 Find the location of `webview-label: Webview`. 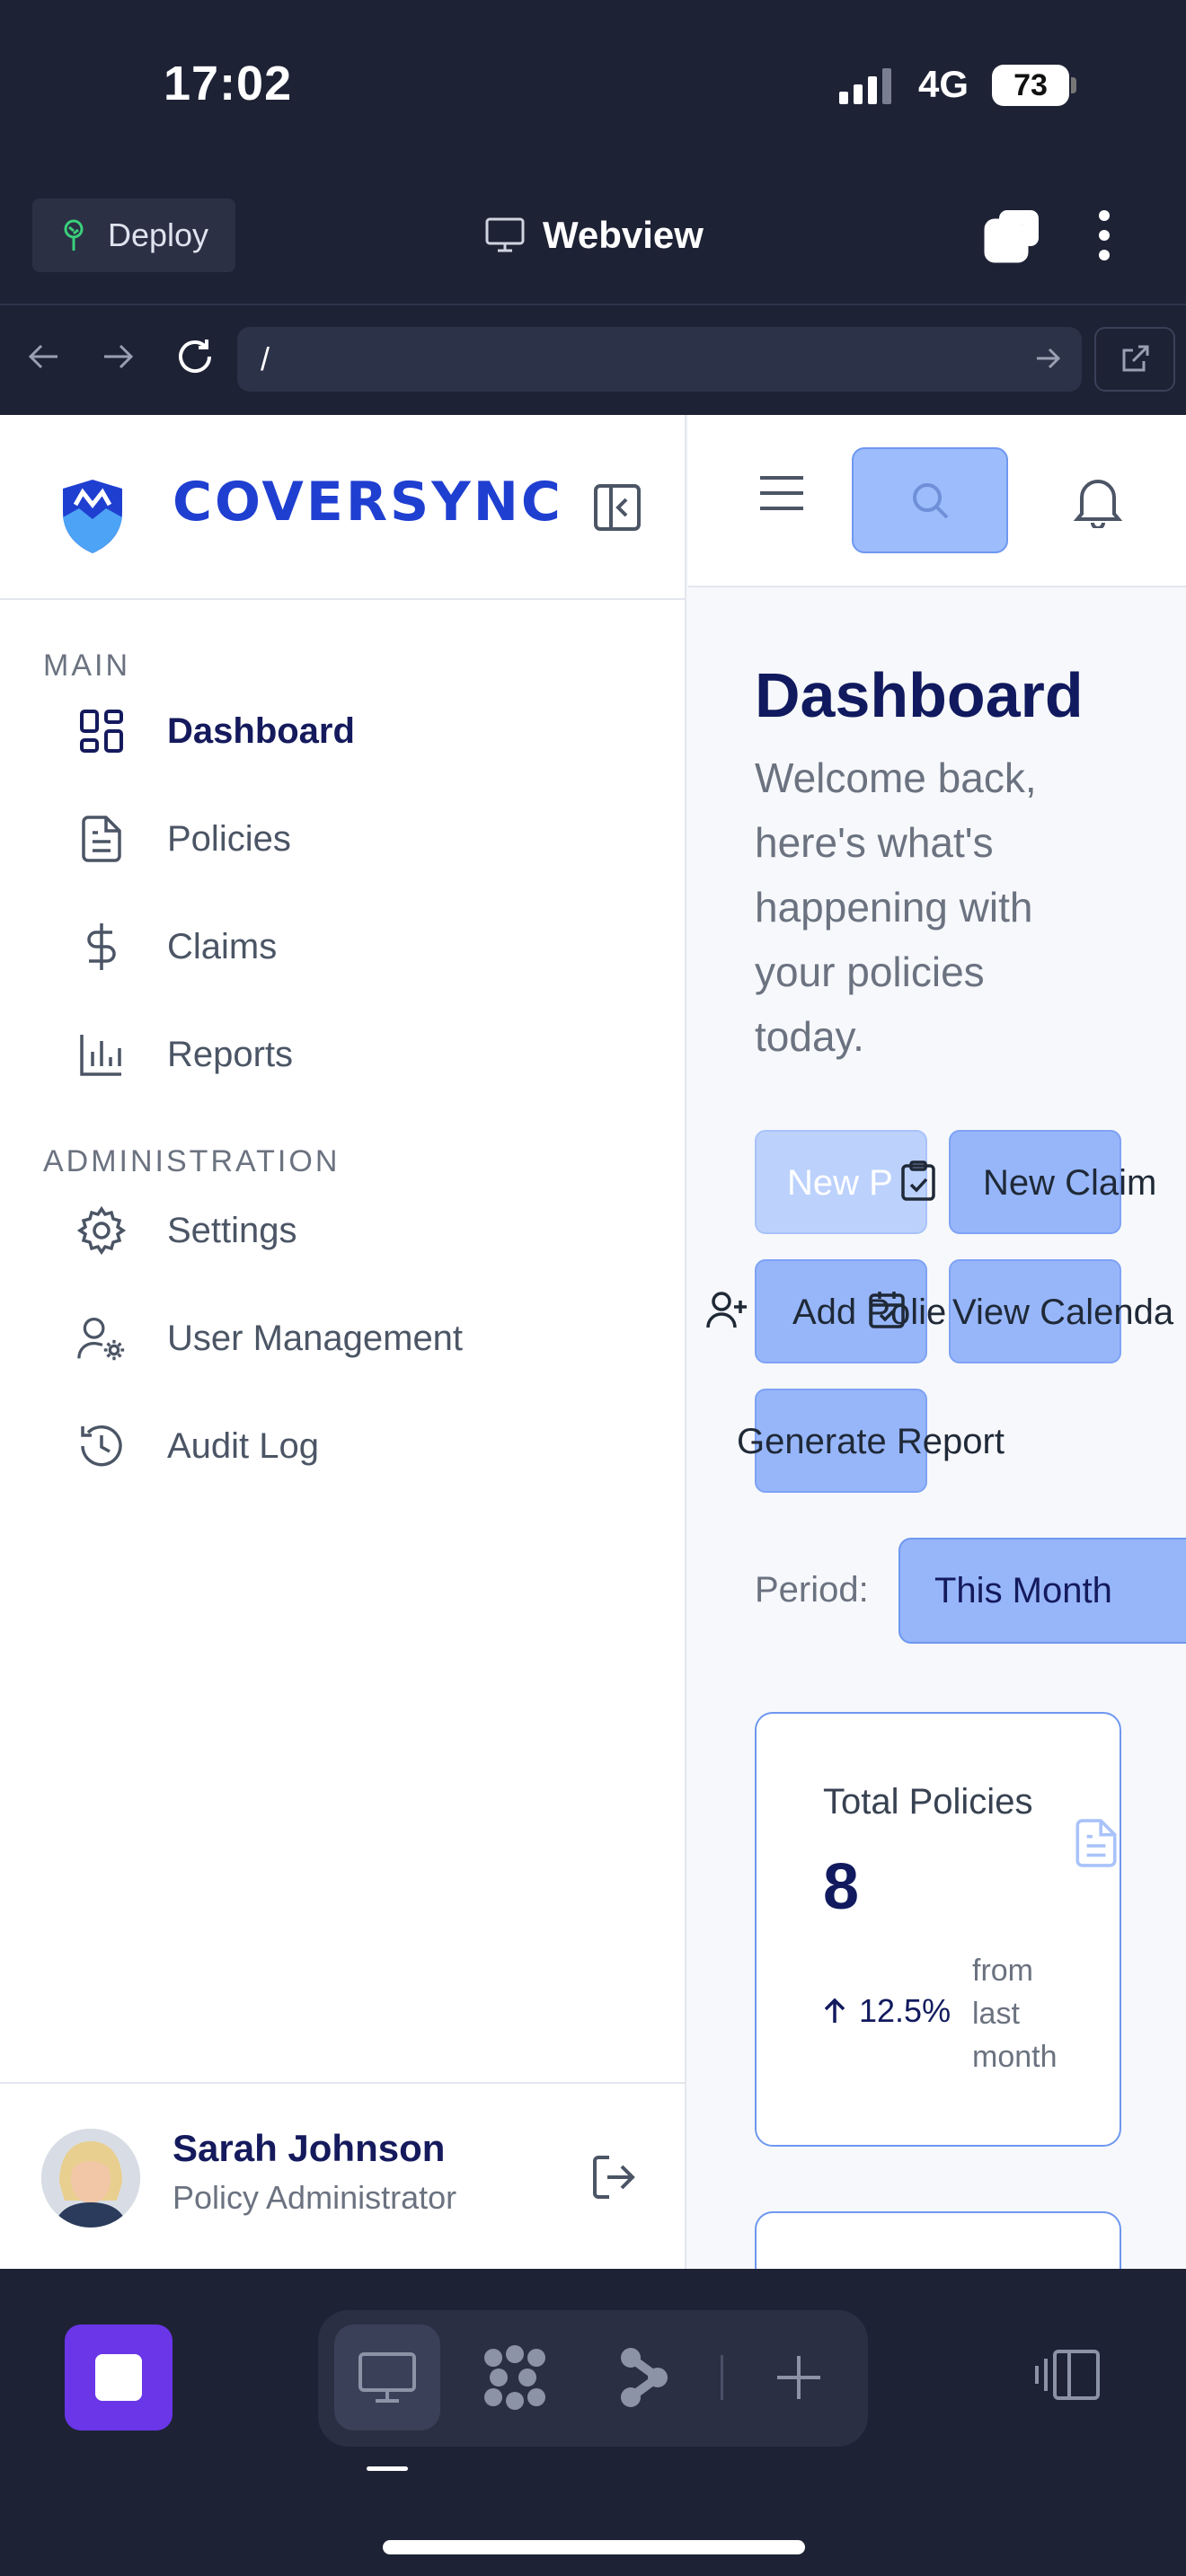

webview-label: Webview is located at coordinates (623, 235).